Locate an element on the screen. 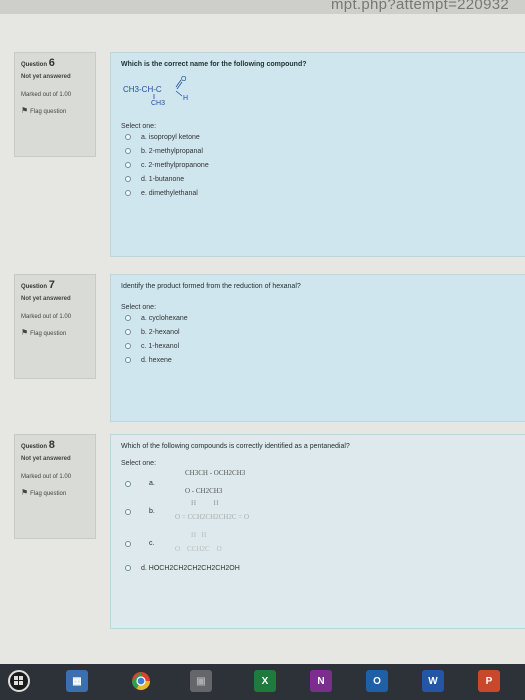 The image size is (525, 700). formula-main: CH3-CH-C is located at coordinates (142, 89).